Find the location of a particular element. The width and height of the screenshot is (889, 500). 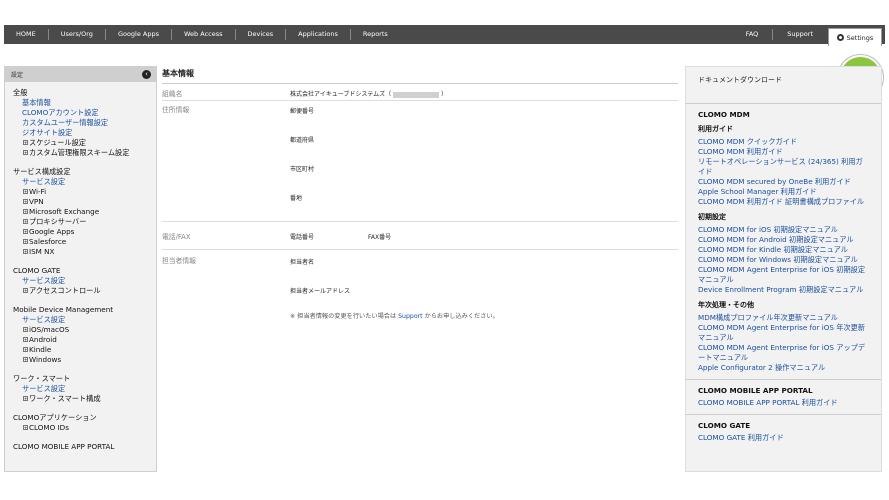

sidebar-section: CLOMOアプリケーション + CLOMO IDs is located at coordinates (80, 423).